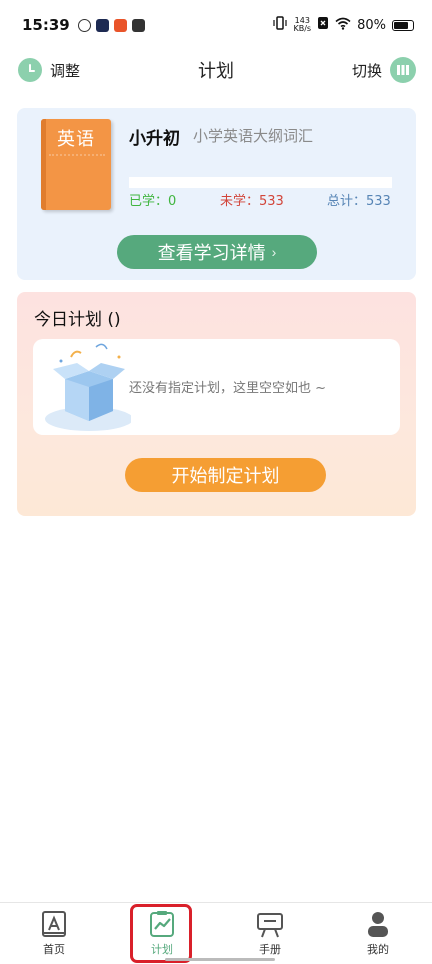  I want to click on shopping-app-icon, so click(120, 25).